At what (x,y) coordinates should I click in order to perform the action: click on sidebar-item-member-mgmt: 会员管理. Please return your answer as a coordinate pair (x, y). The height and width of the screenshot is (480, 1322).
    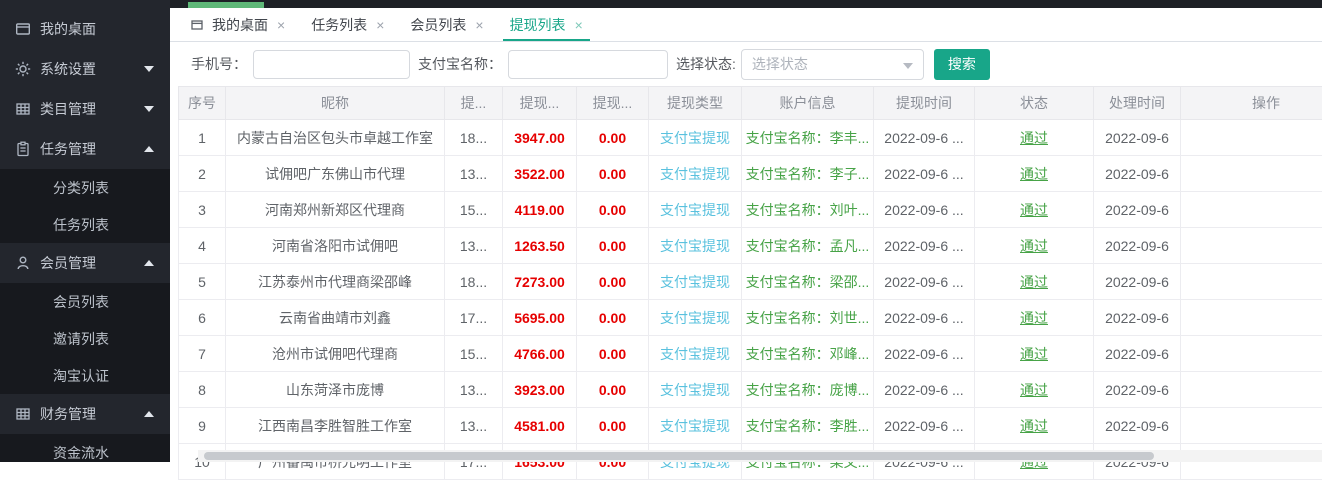
    Looking at the image, I should click on (85, 263).